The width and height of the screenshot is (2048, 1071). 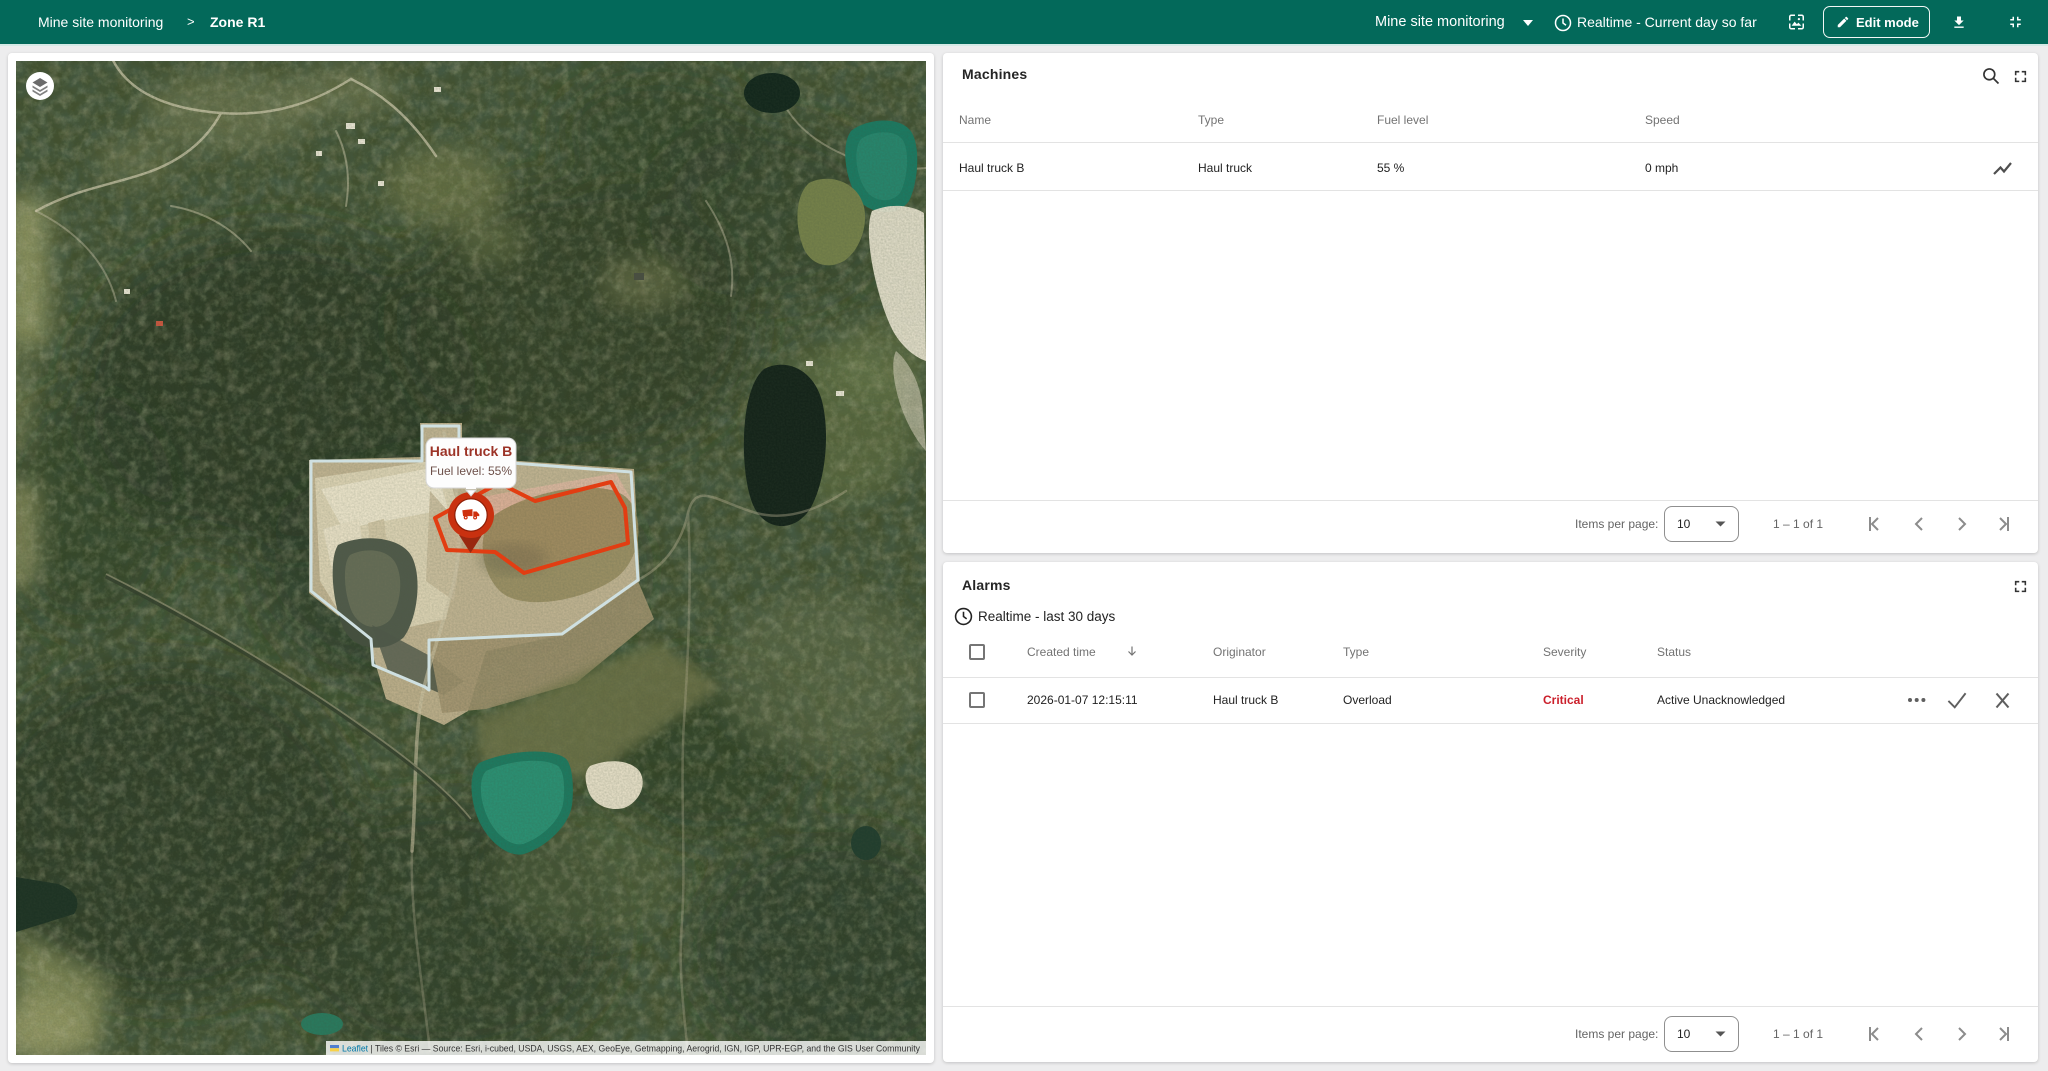 What do you see at coordinates (471, 451) in the screenshot?
I see `svg-text: Haul truck B` at bounding box center [471, 451].